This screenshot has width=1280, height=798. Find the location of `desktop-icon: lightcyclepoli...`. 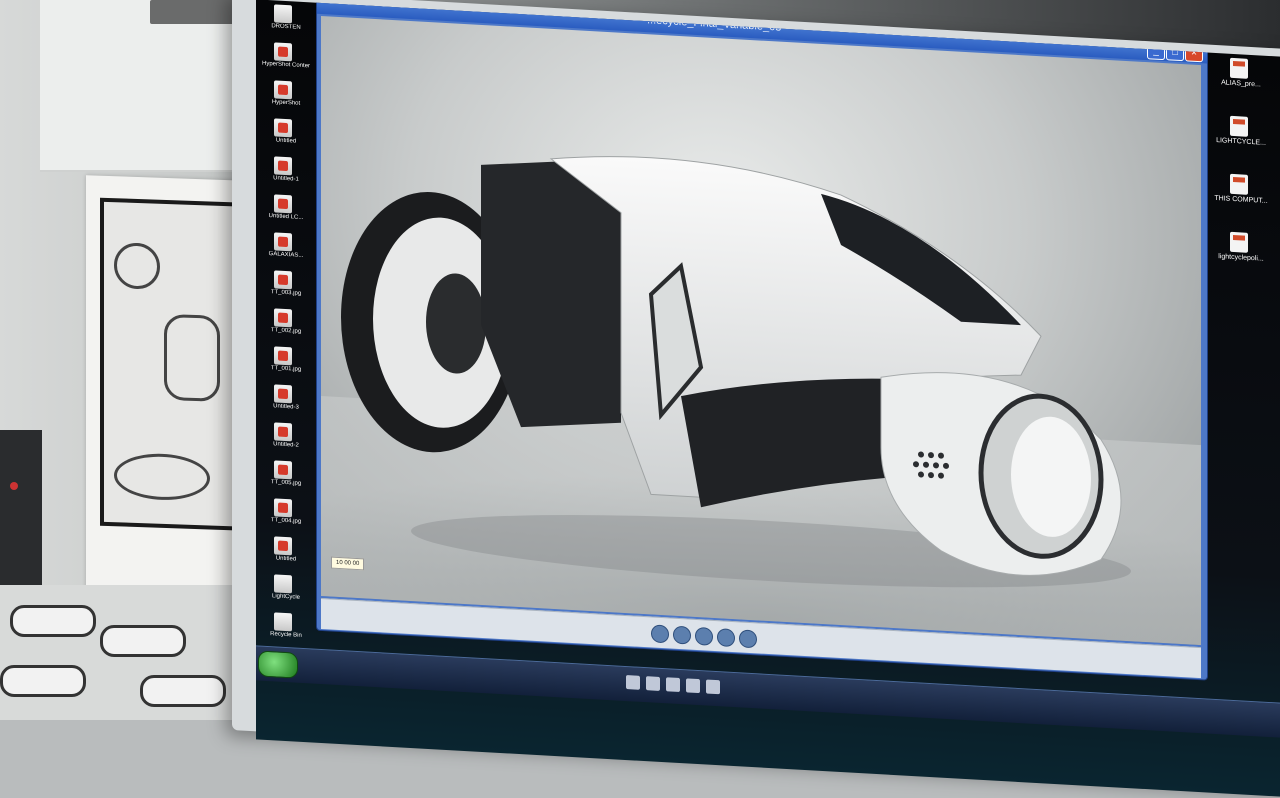

desktop-icon: lightcyclepoli... is located at coordinates (1241, 257).